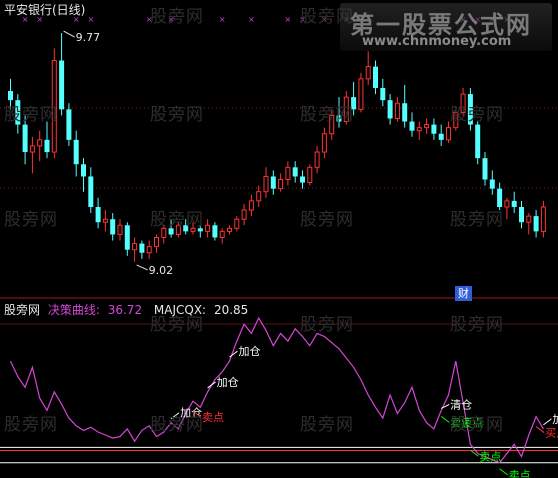 This screenshot has width=558, height=478. Describe the element at coordinates (161, 270) in the screenshot. I see `low-label: 9.02` at that location.